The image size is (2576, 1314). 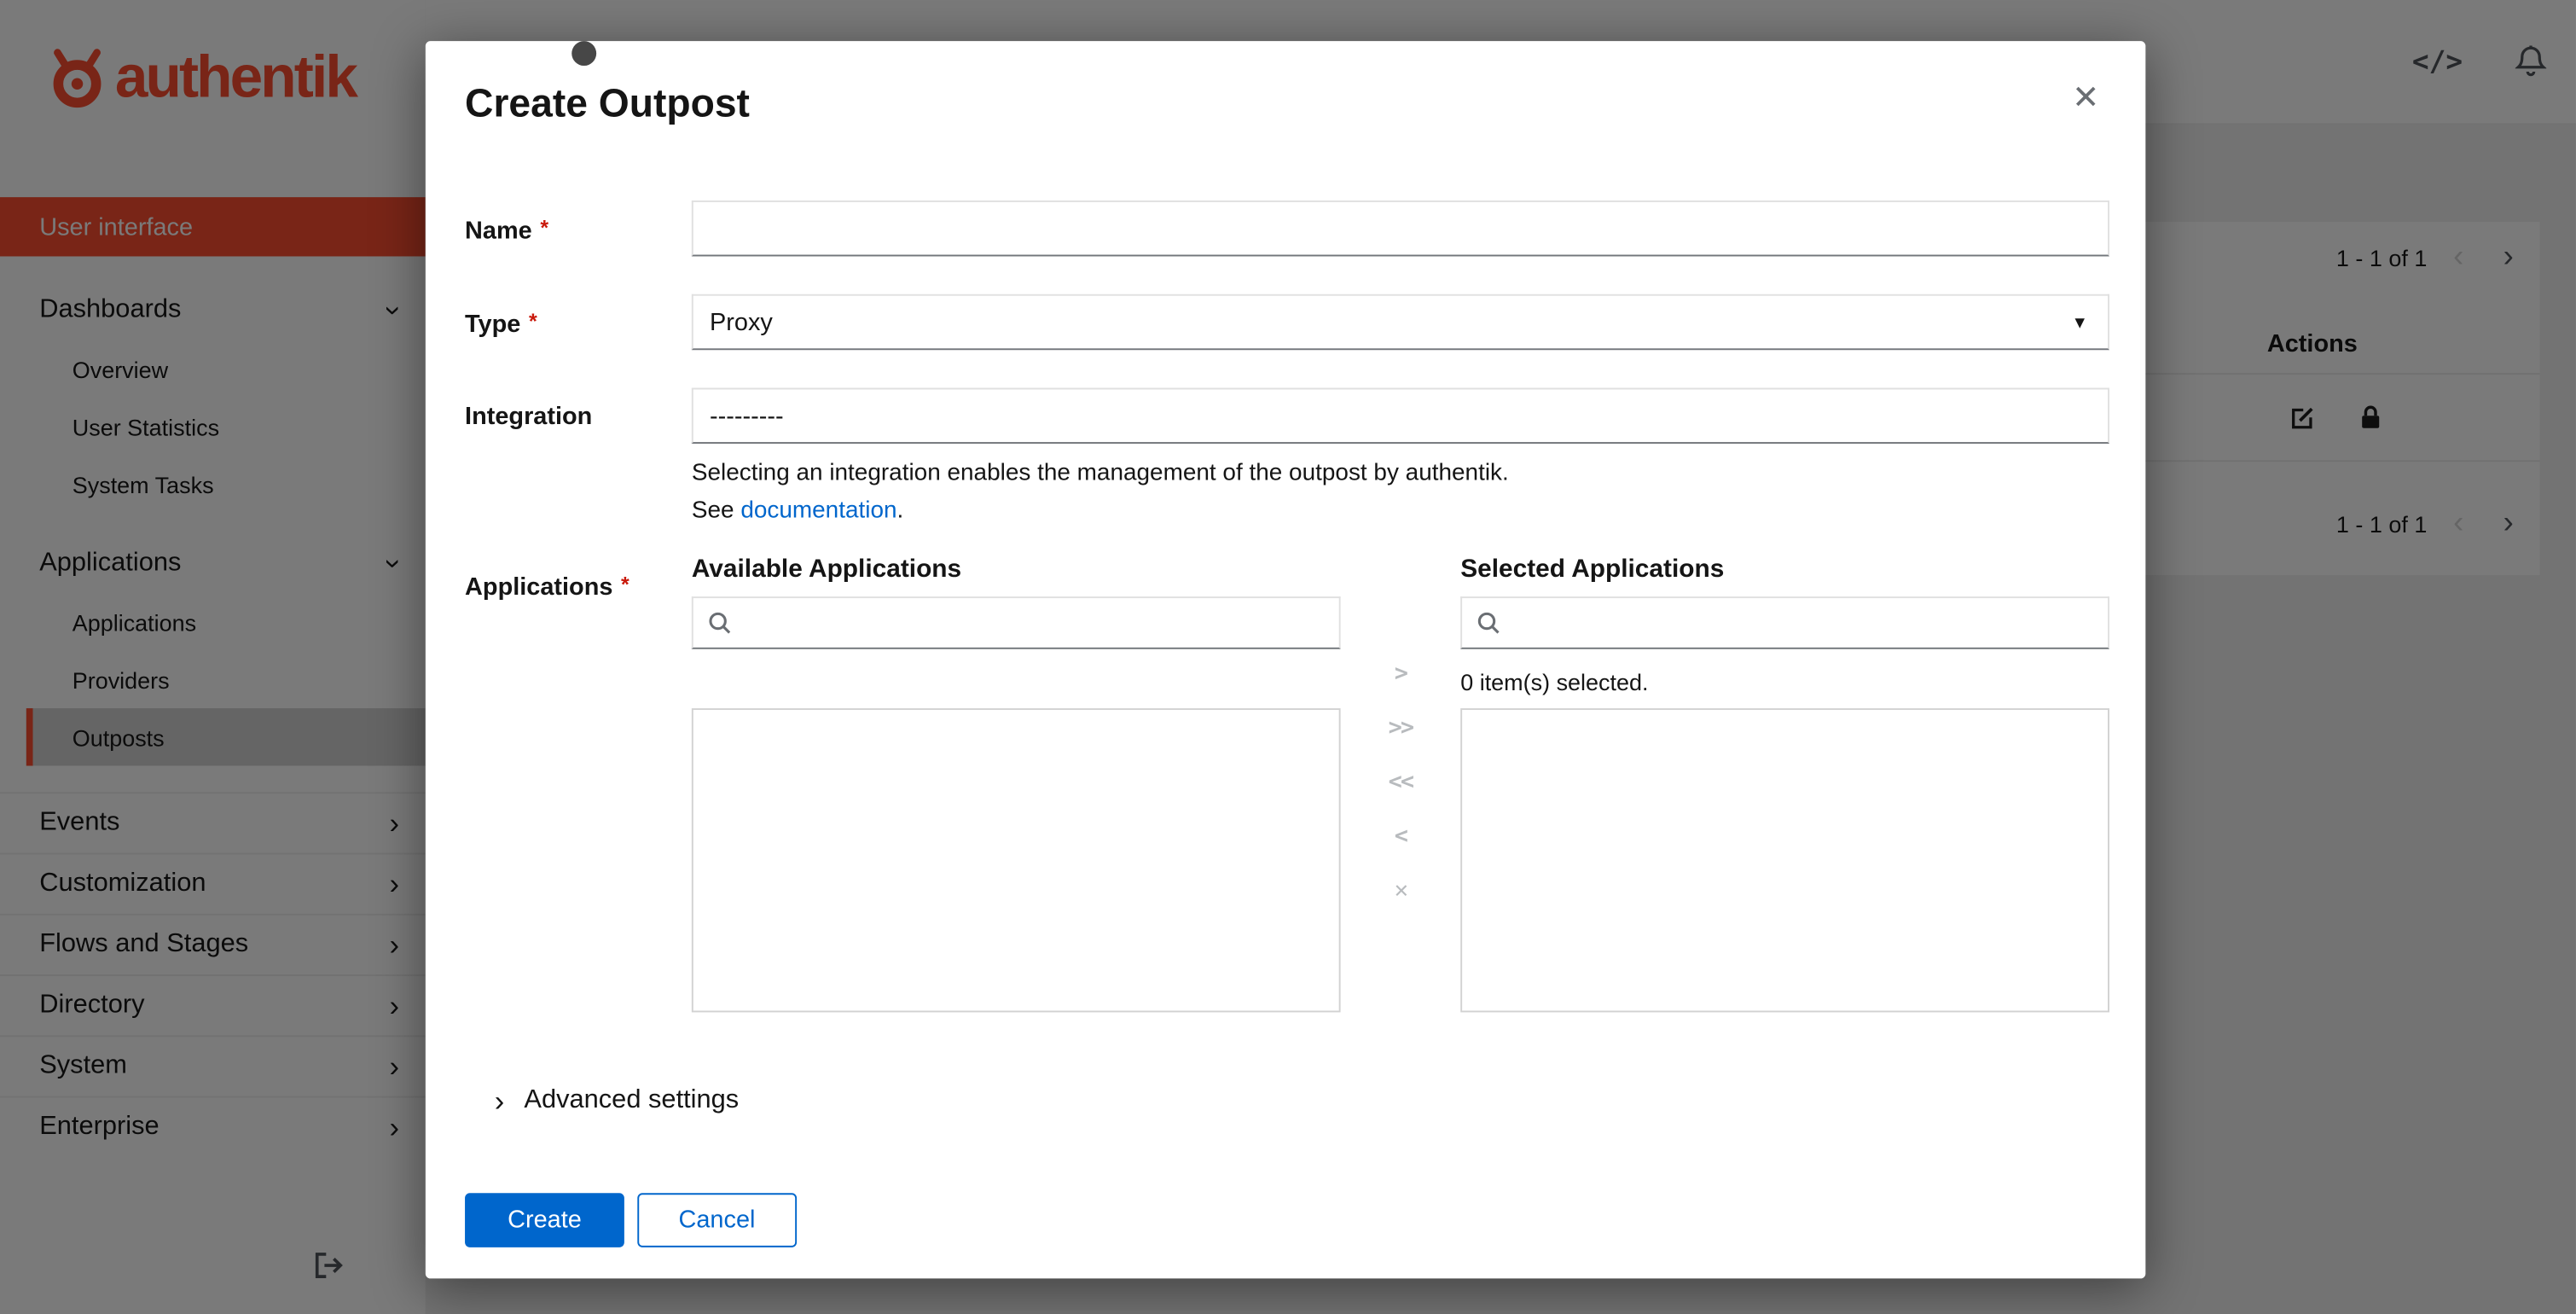 I want to click on cancel-button: Cancel, so click(x=717, y=1220).